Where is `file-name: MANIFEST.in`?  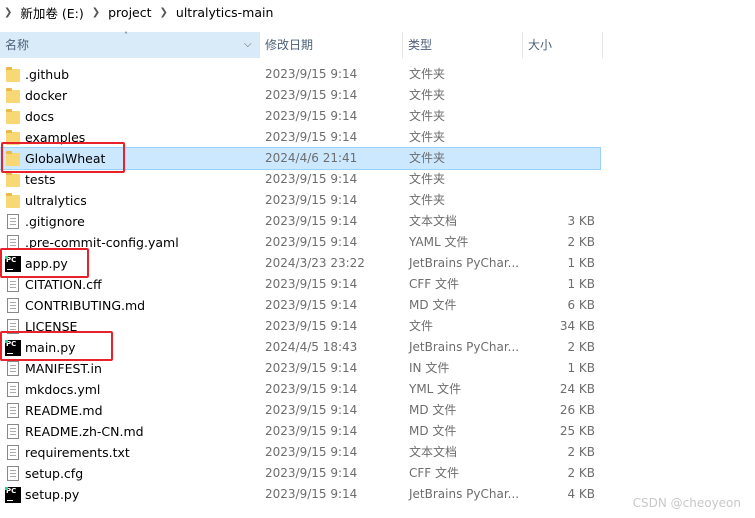 file-name: MANIFEST.in is located at coordinates (63, 368).